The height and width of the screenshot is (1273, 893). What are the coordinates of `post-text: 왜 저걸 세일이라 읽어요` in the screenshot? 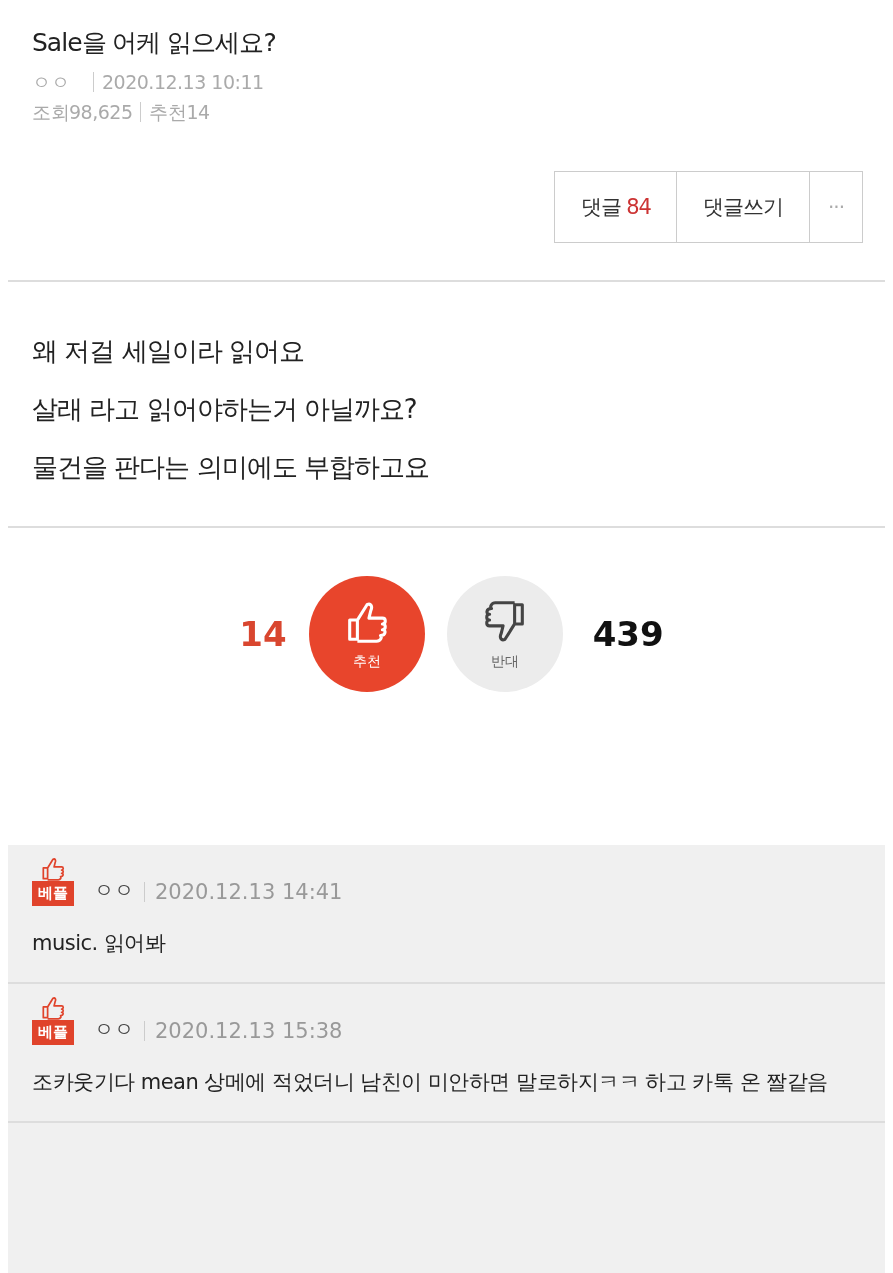 It's located at (168, 351).